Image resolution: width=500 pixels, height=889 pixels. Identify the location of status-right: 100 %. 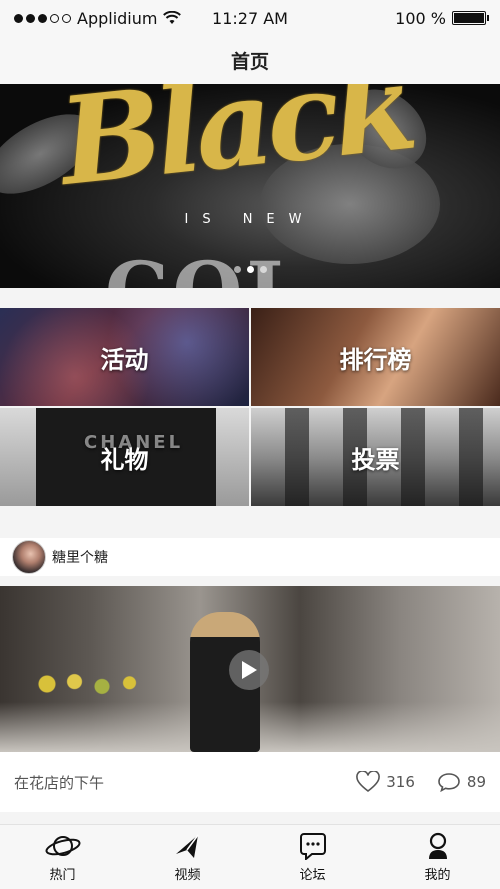
(442, 18).